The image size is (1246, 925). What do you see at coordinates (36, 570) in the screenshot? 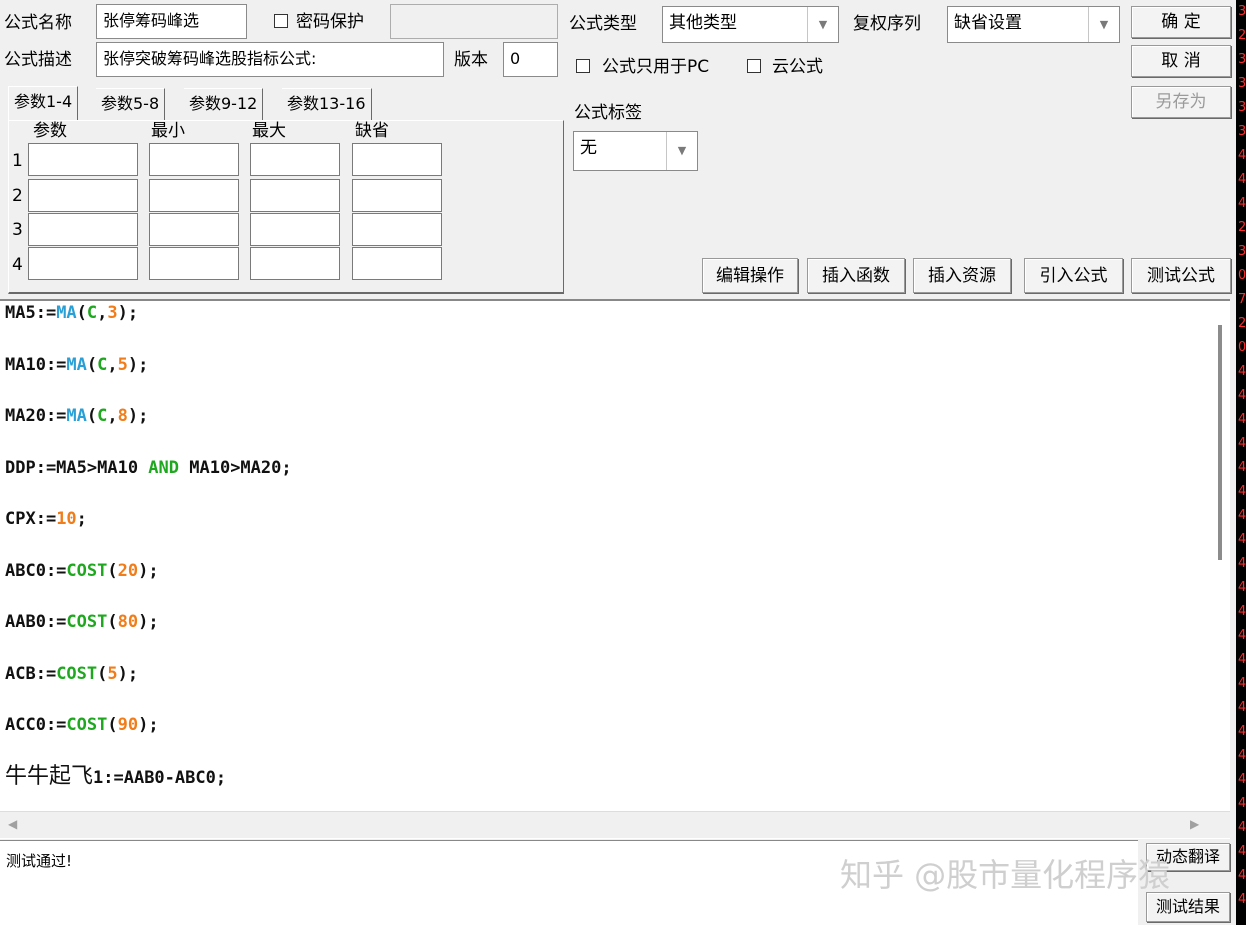
I see `code-token: ABC0:=` at bounding box center [36, 570].